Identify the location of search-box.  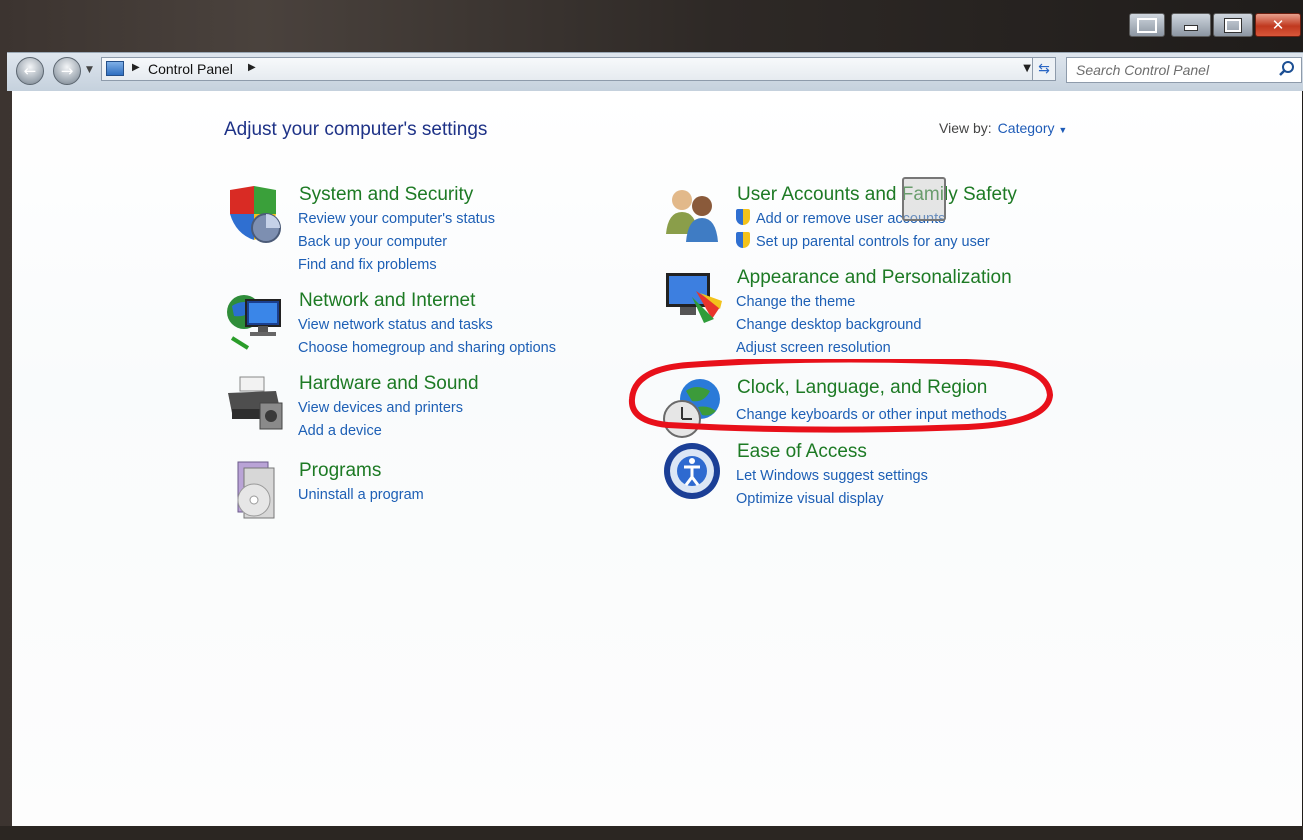
(1184, 70).